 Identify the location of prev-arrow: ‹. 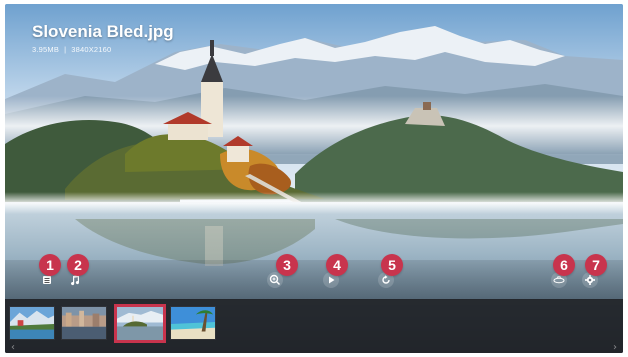
(13, 347).